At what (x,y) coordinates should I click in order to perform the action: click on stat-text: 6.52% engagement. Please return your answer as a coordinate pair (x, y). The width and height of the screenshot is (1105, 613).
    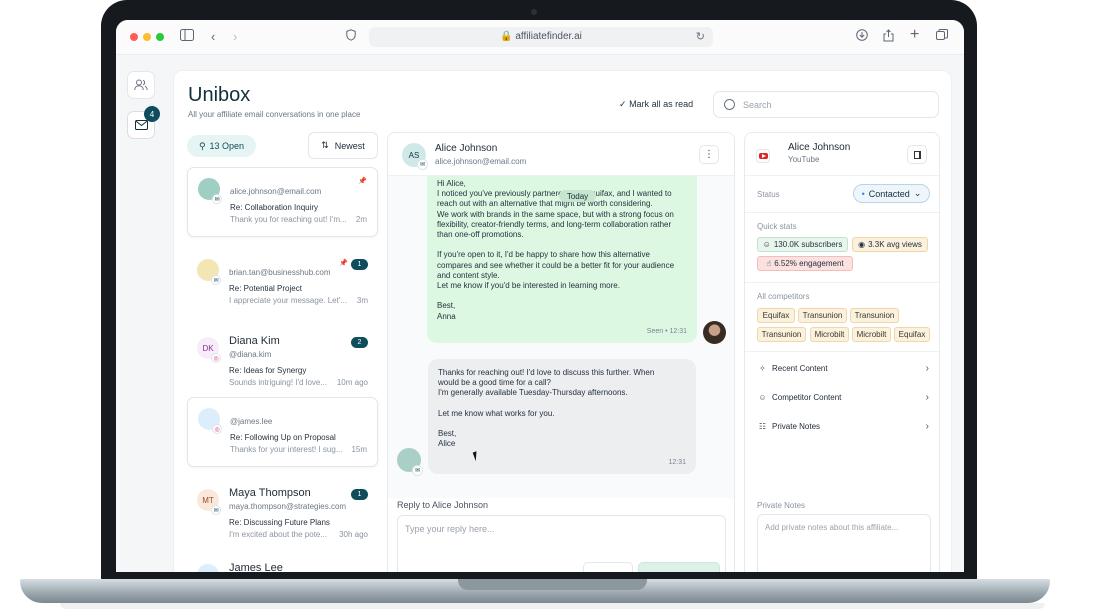
    Looking at the image, I should click on (809, 263).